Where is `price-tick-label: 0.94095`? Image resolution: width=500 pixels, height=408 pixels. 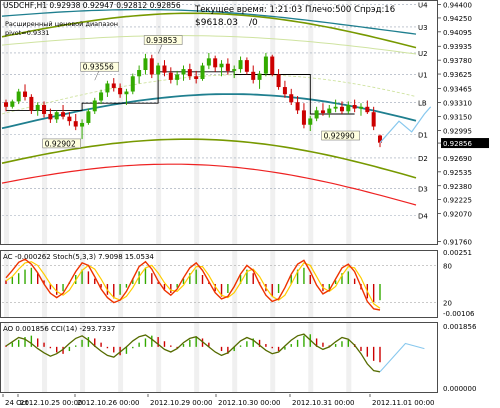
price-tick-label: 0.94095 is located at coordinates (457, 33).